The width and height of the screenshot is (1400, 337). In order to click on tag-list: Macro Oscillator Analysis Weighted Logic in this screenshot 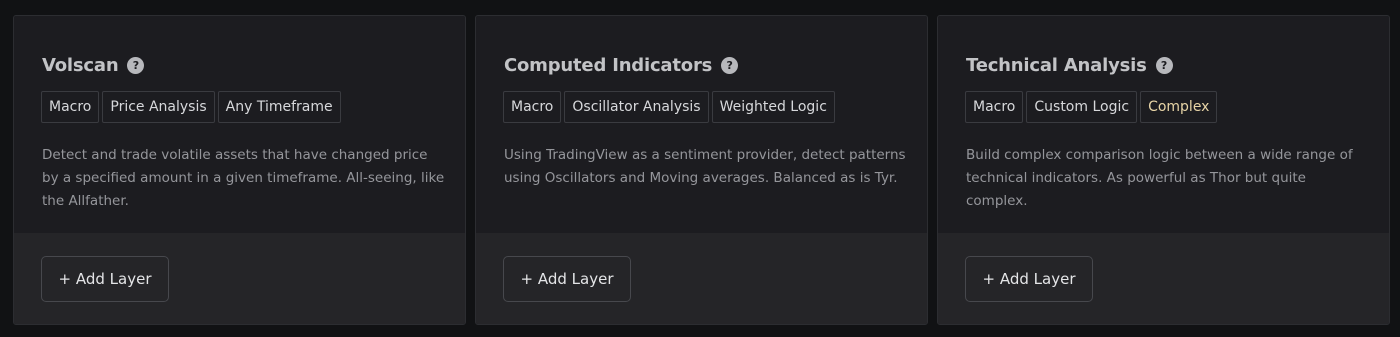, I will do `click(669, 107)`.